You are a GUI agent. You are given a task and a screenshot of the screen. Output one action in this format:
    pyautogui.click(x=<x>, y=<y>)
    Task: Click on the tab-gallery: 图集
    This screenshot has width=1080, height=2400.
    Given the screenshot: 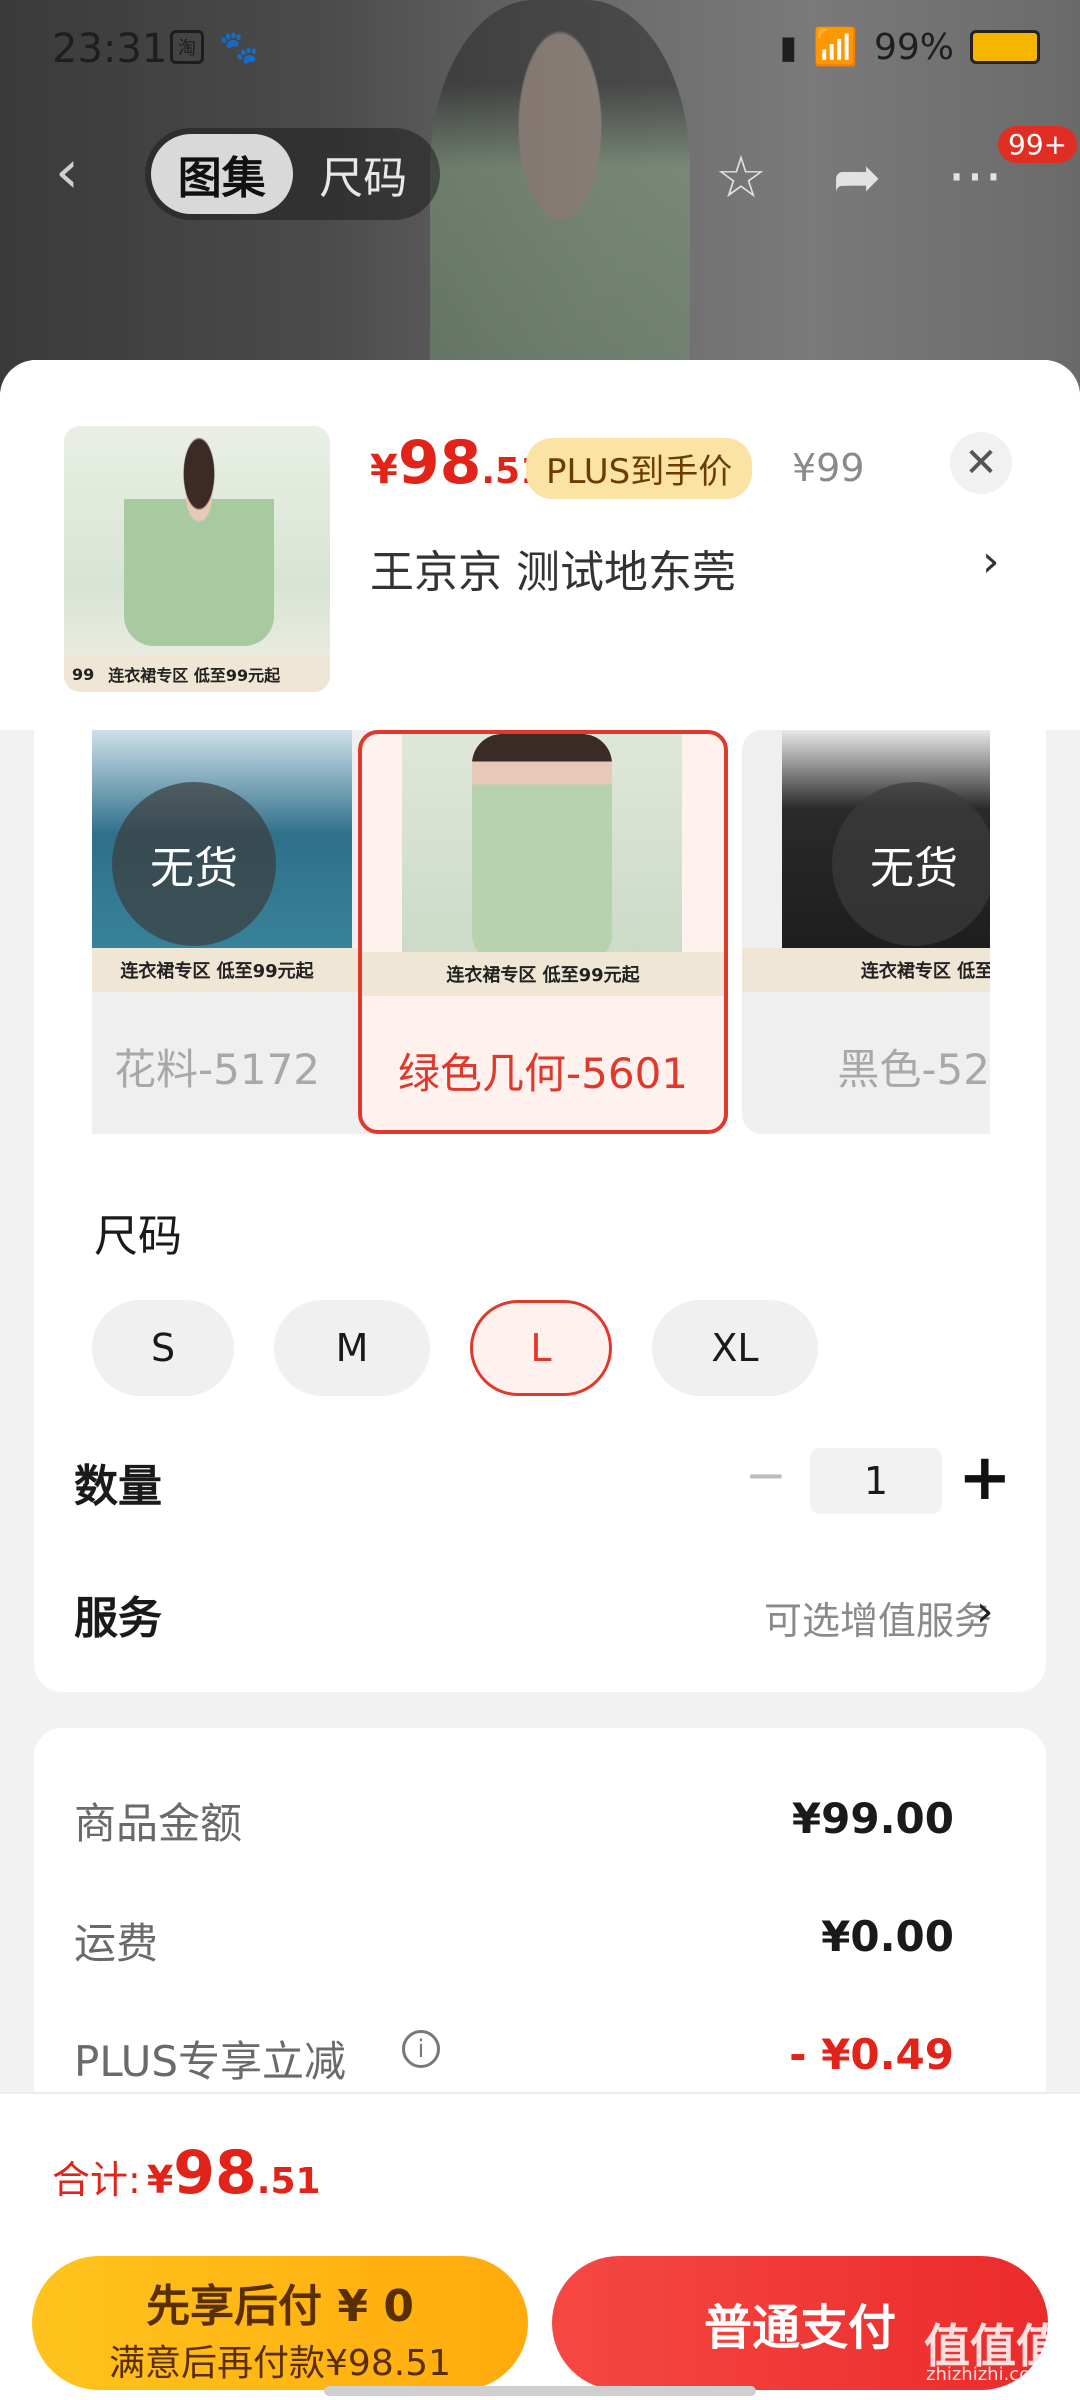 What is the action you would take?
    pyautogui.click(x=222, y=174)
    